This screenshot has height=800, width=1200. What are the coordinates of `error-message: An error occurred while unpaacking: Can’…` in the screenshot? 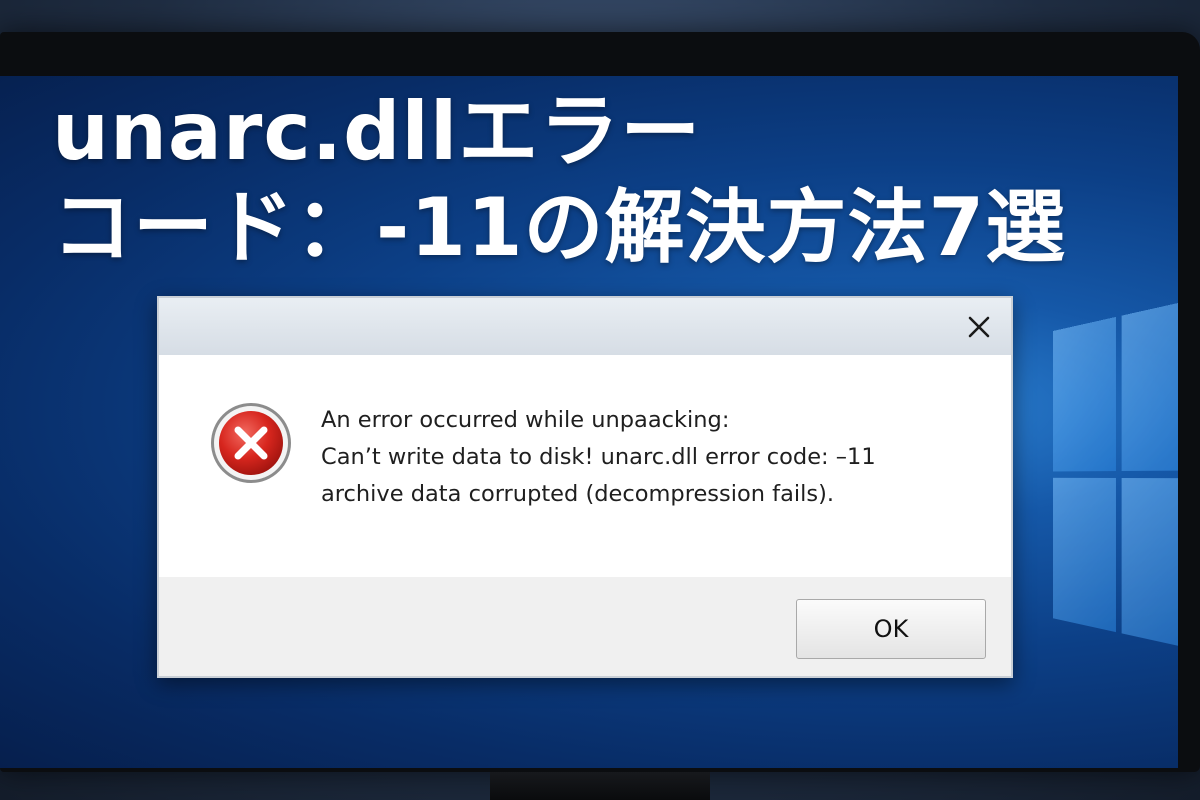 It's located at (651, 457).